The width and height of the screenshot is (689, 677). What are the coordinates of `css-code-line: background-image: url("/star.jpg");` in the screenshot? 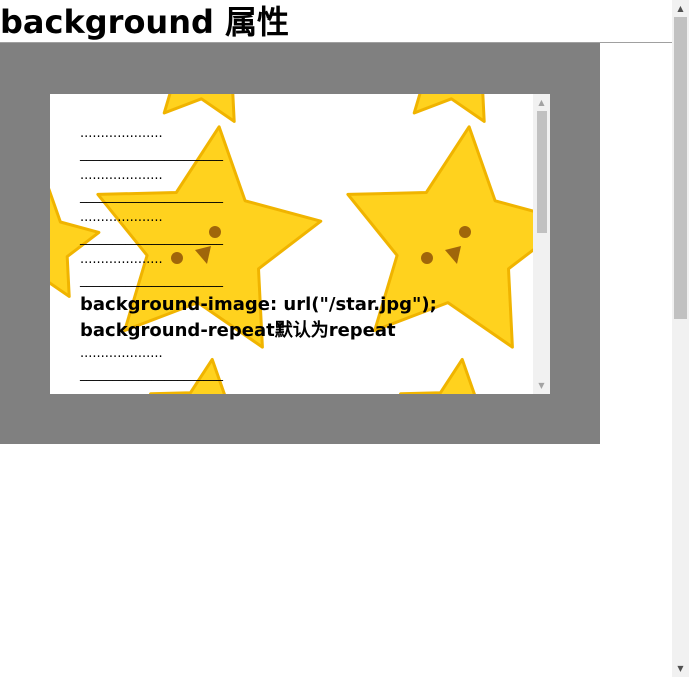 It's located at (258, 304).